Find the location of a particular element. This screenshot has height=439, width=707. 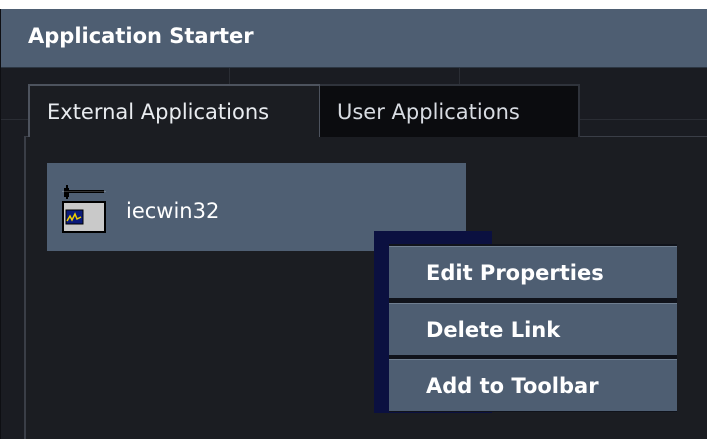

tab-label: User Applications is located at coordinates (428, 111).